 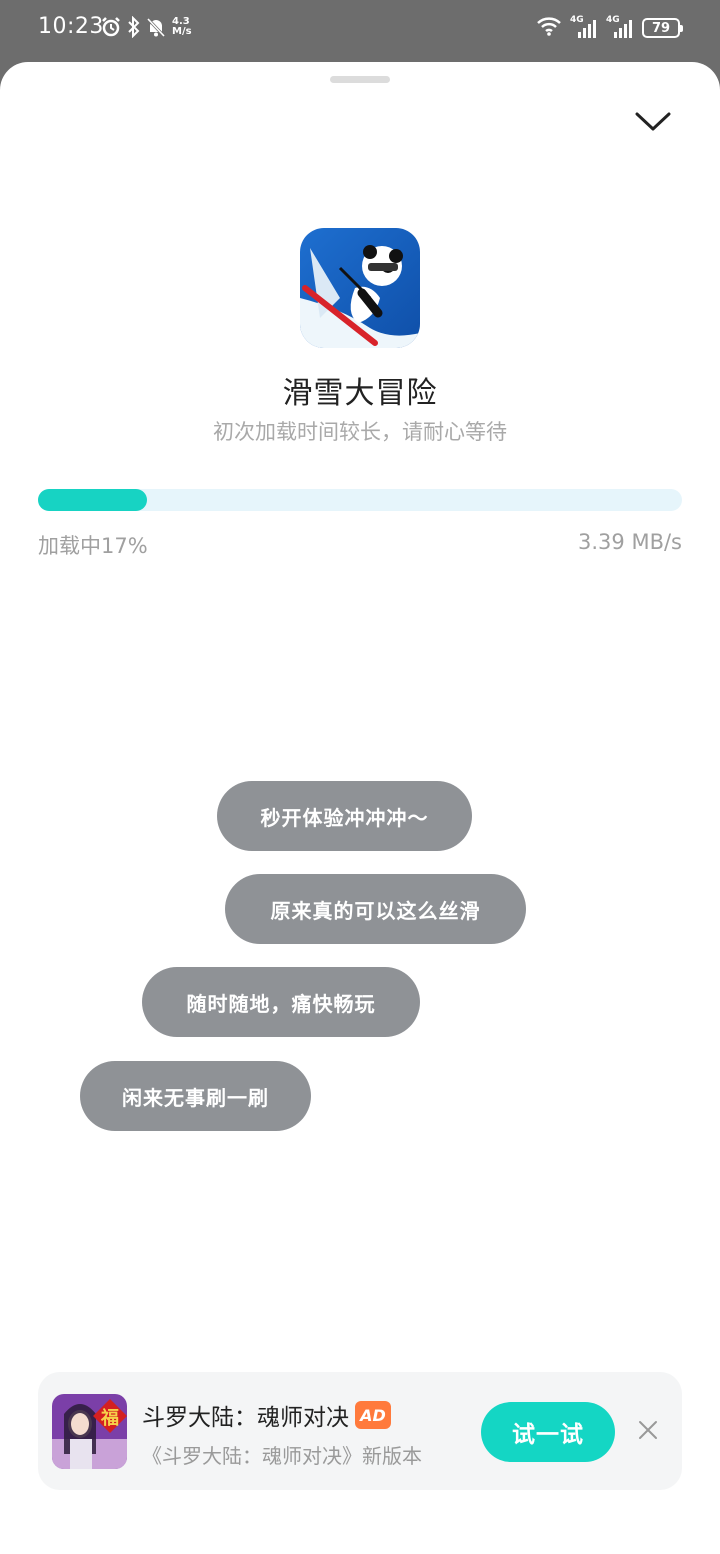 I want to click on net-speed: 4.3 M/s, so click(x=182, y=27).